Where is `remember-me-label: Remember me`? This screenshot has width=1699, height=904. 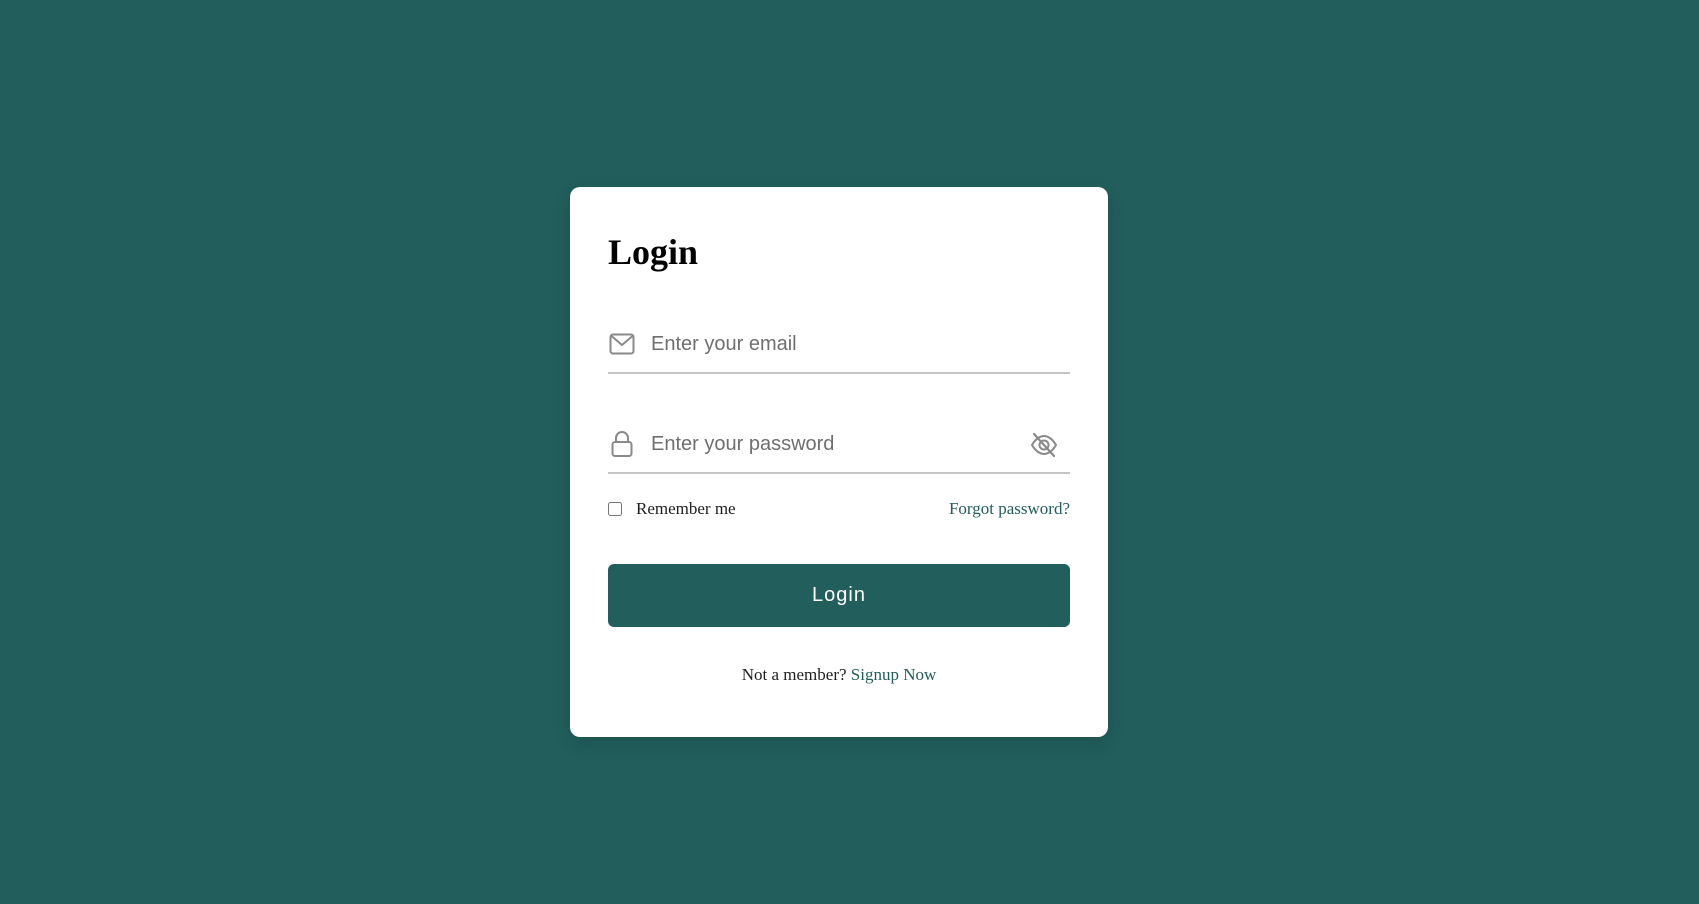 remember-me-label: Remember me is located at coordinates (686, 508).